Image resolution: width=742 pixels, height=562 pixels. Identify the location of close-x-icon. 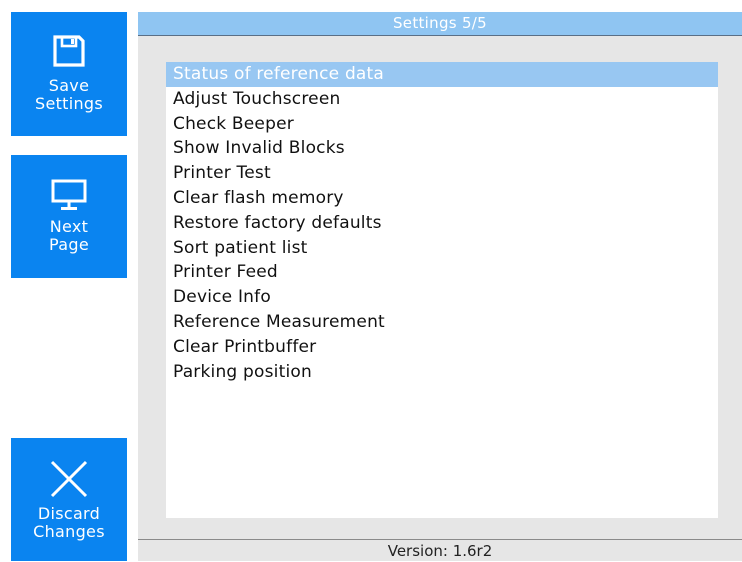
(69, 479).